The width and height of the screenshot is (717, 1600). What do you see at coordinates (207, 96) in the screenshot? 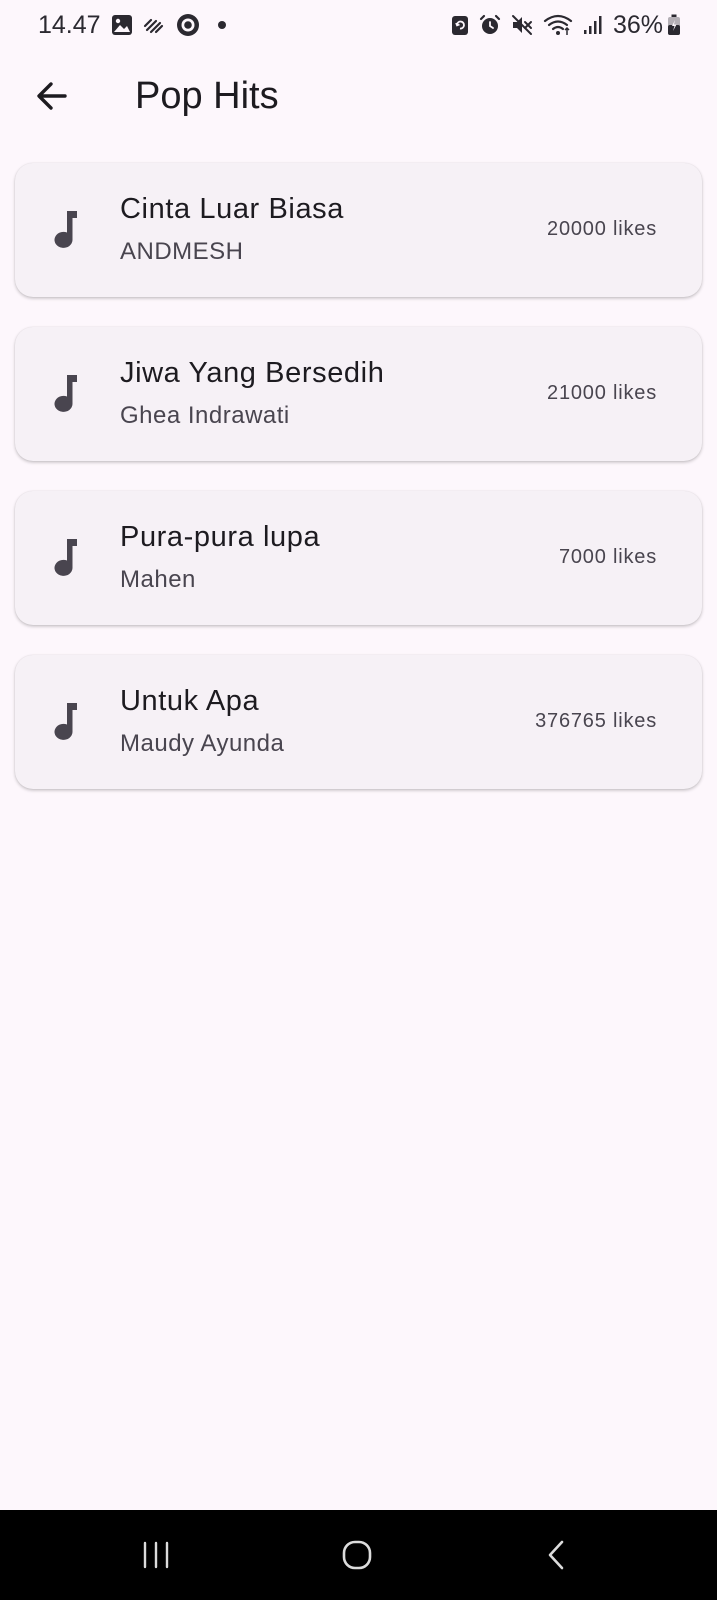
I see `page-title: Pop Hits` at bounding box center [207, 96].